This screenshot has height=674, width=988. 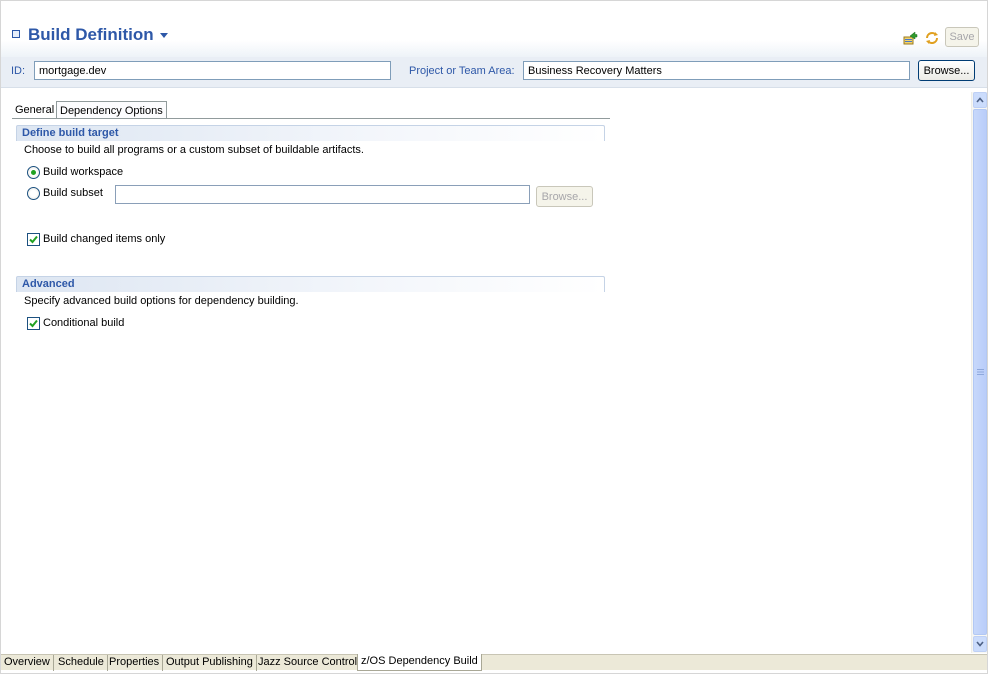 I want to click on project-area-label: Project or Team Area:, so click(x=462, y=71).